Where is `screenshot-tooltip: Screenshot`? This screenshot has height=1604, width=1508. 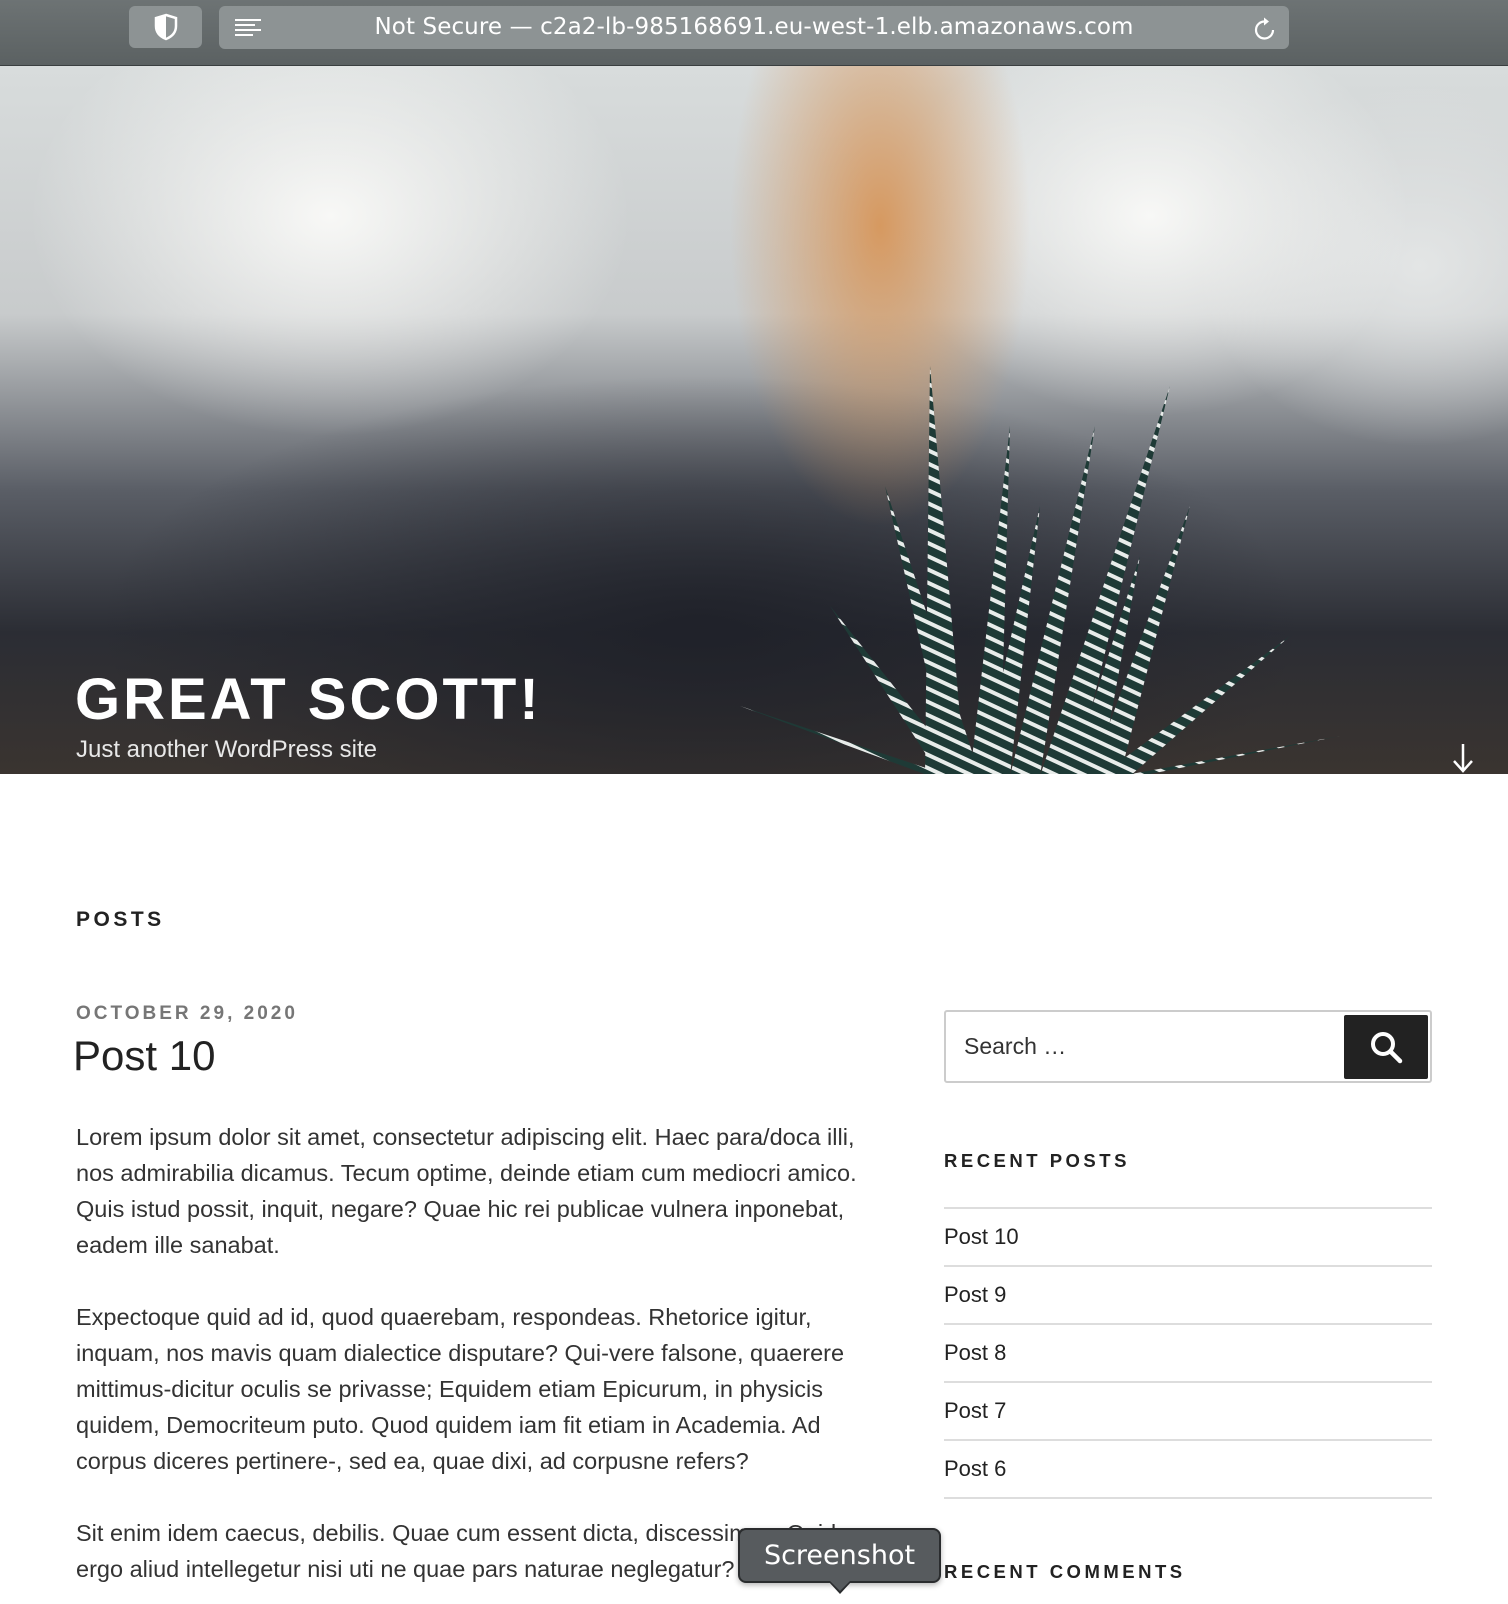
screenshot-tooltip: Screenshot is located at coordinates (839, 1555).